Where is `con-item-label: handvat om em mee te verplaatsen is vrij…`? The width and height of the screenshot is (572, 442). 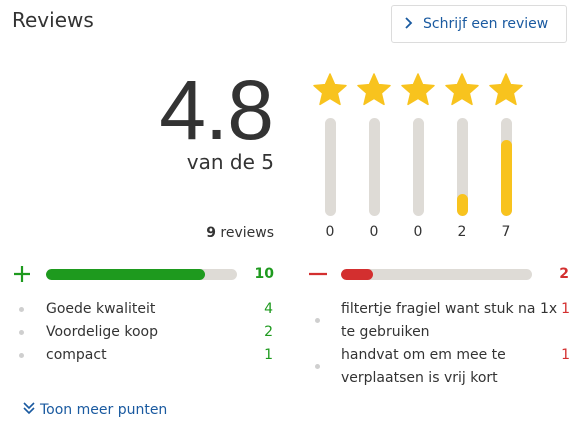 con-item-label: handvat om em mee te verplaatsen is vrij… is located at coordinates (423, 367).